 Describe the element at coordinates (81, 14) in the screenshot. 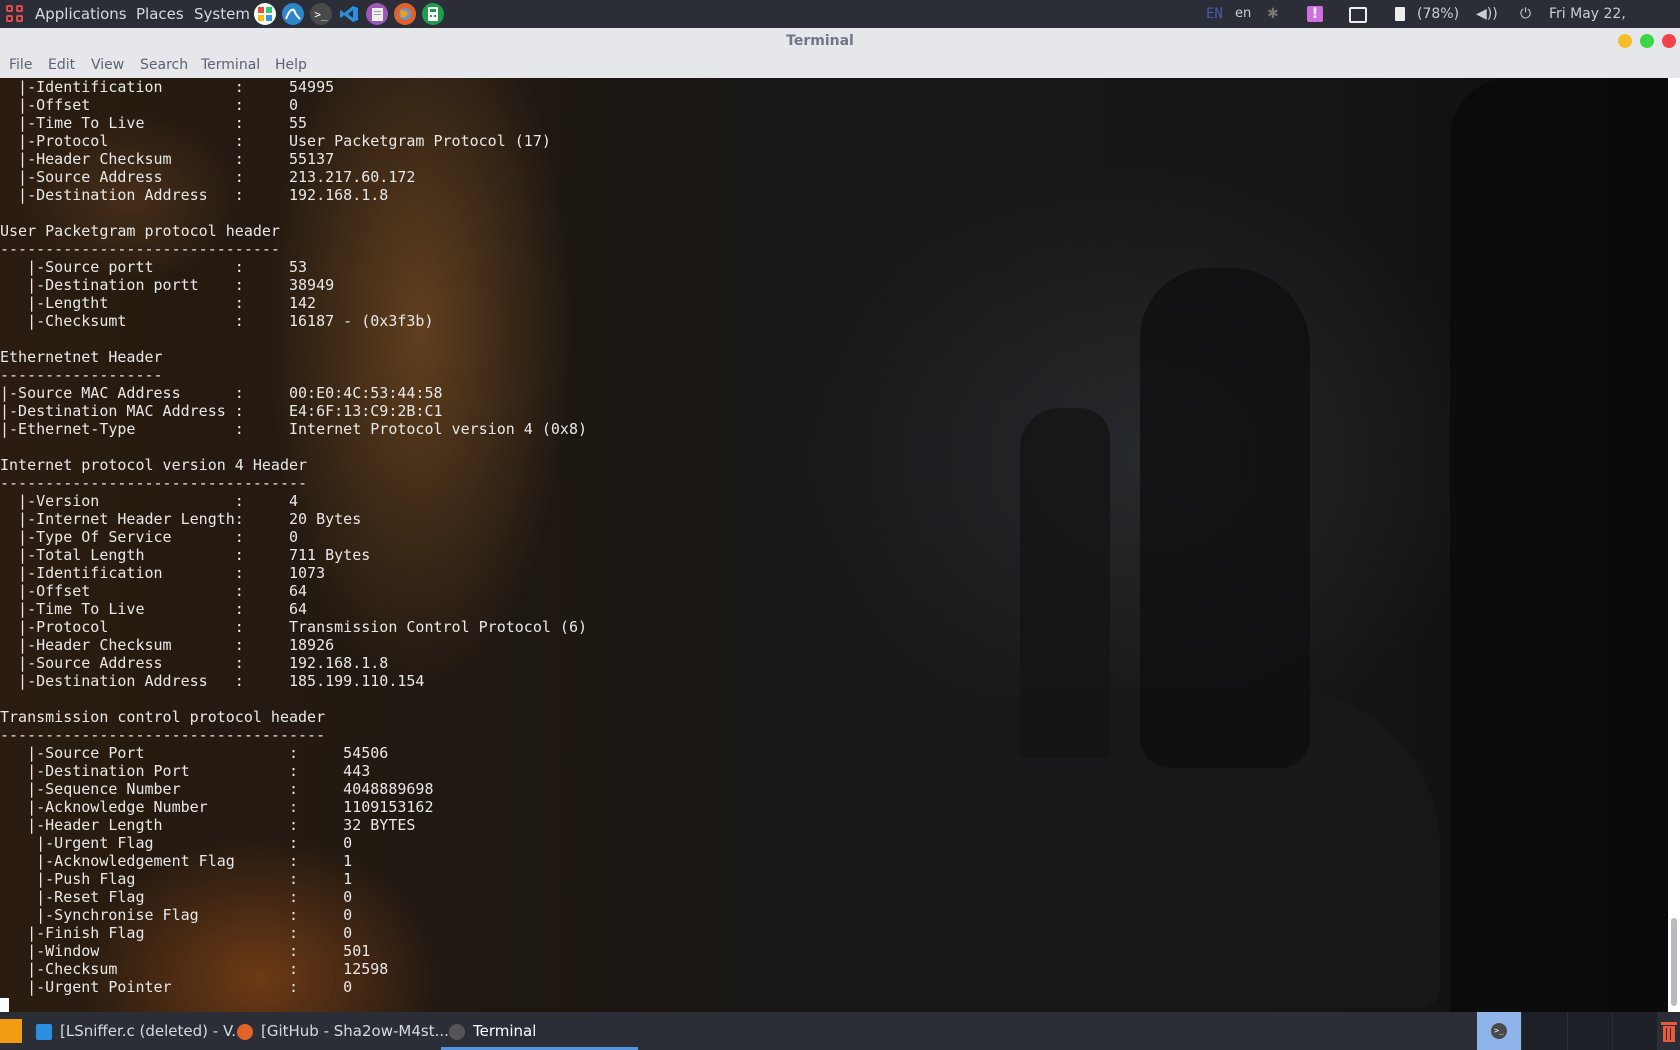

I see `applications-menu: Applications` at that location.